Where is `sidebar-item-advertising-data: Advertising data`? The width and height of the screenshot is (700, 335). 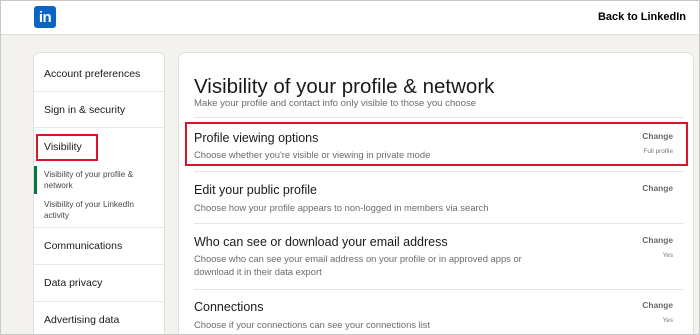 sidebar-item-advertising-data: Advertising data is located at coordinates (99, 320).